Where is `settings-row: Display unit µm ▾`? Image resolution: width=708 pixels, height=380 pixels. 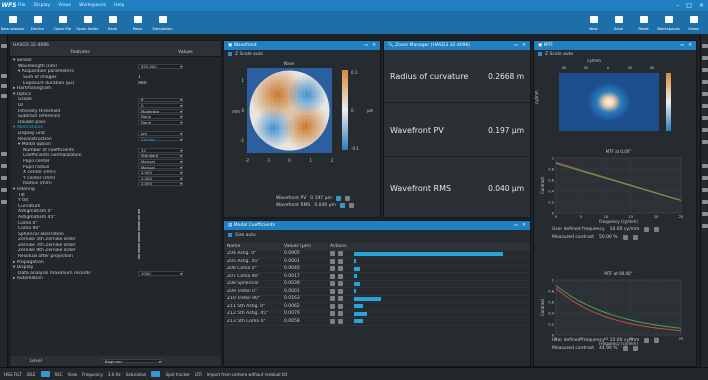 settings-row: Display unit µm ▾ is located at coordinates (115, 134).